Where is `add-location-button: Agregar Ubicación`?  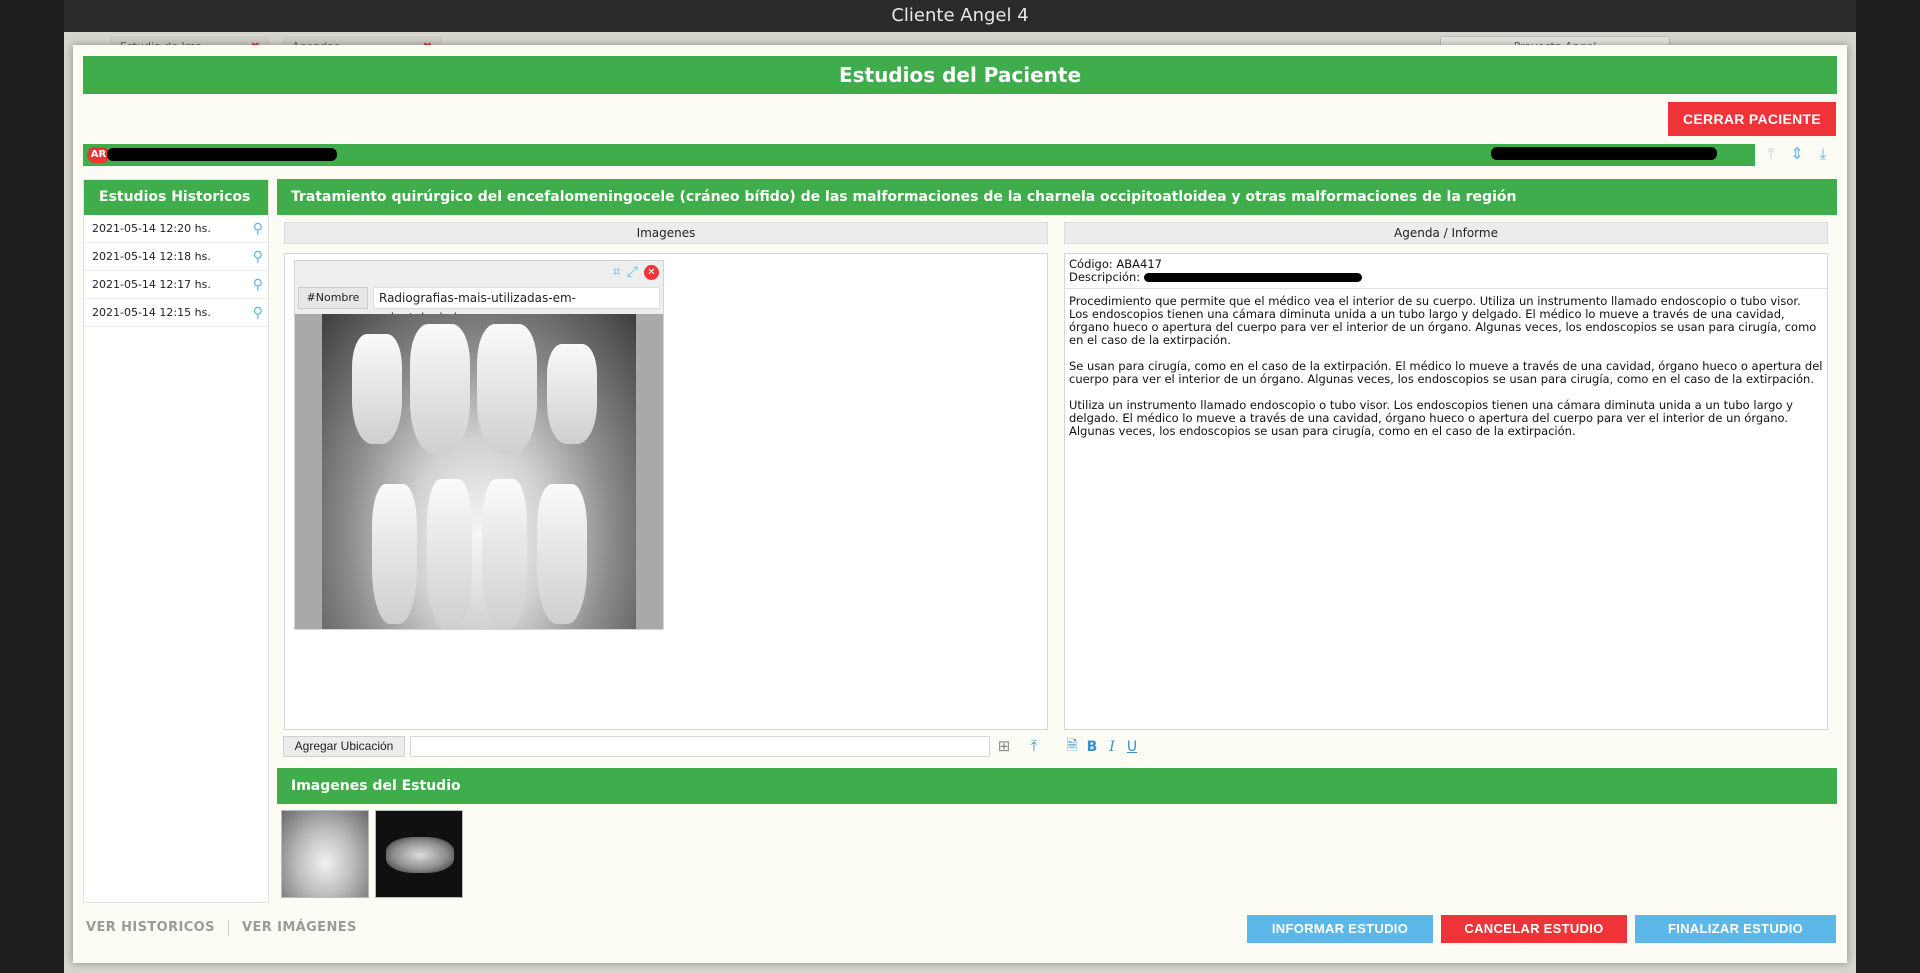
add-location-button: Agregar Ubicación is located at coordinates (344, 746).